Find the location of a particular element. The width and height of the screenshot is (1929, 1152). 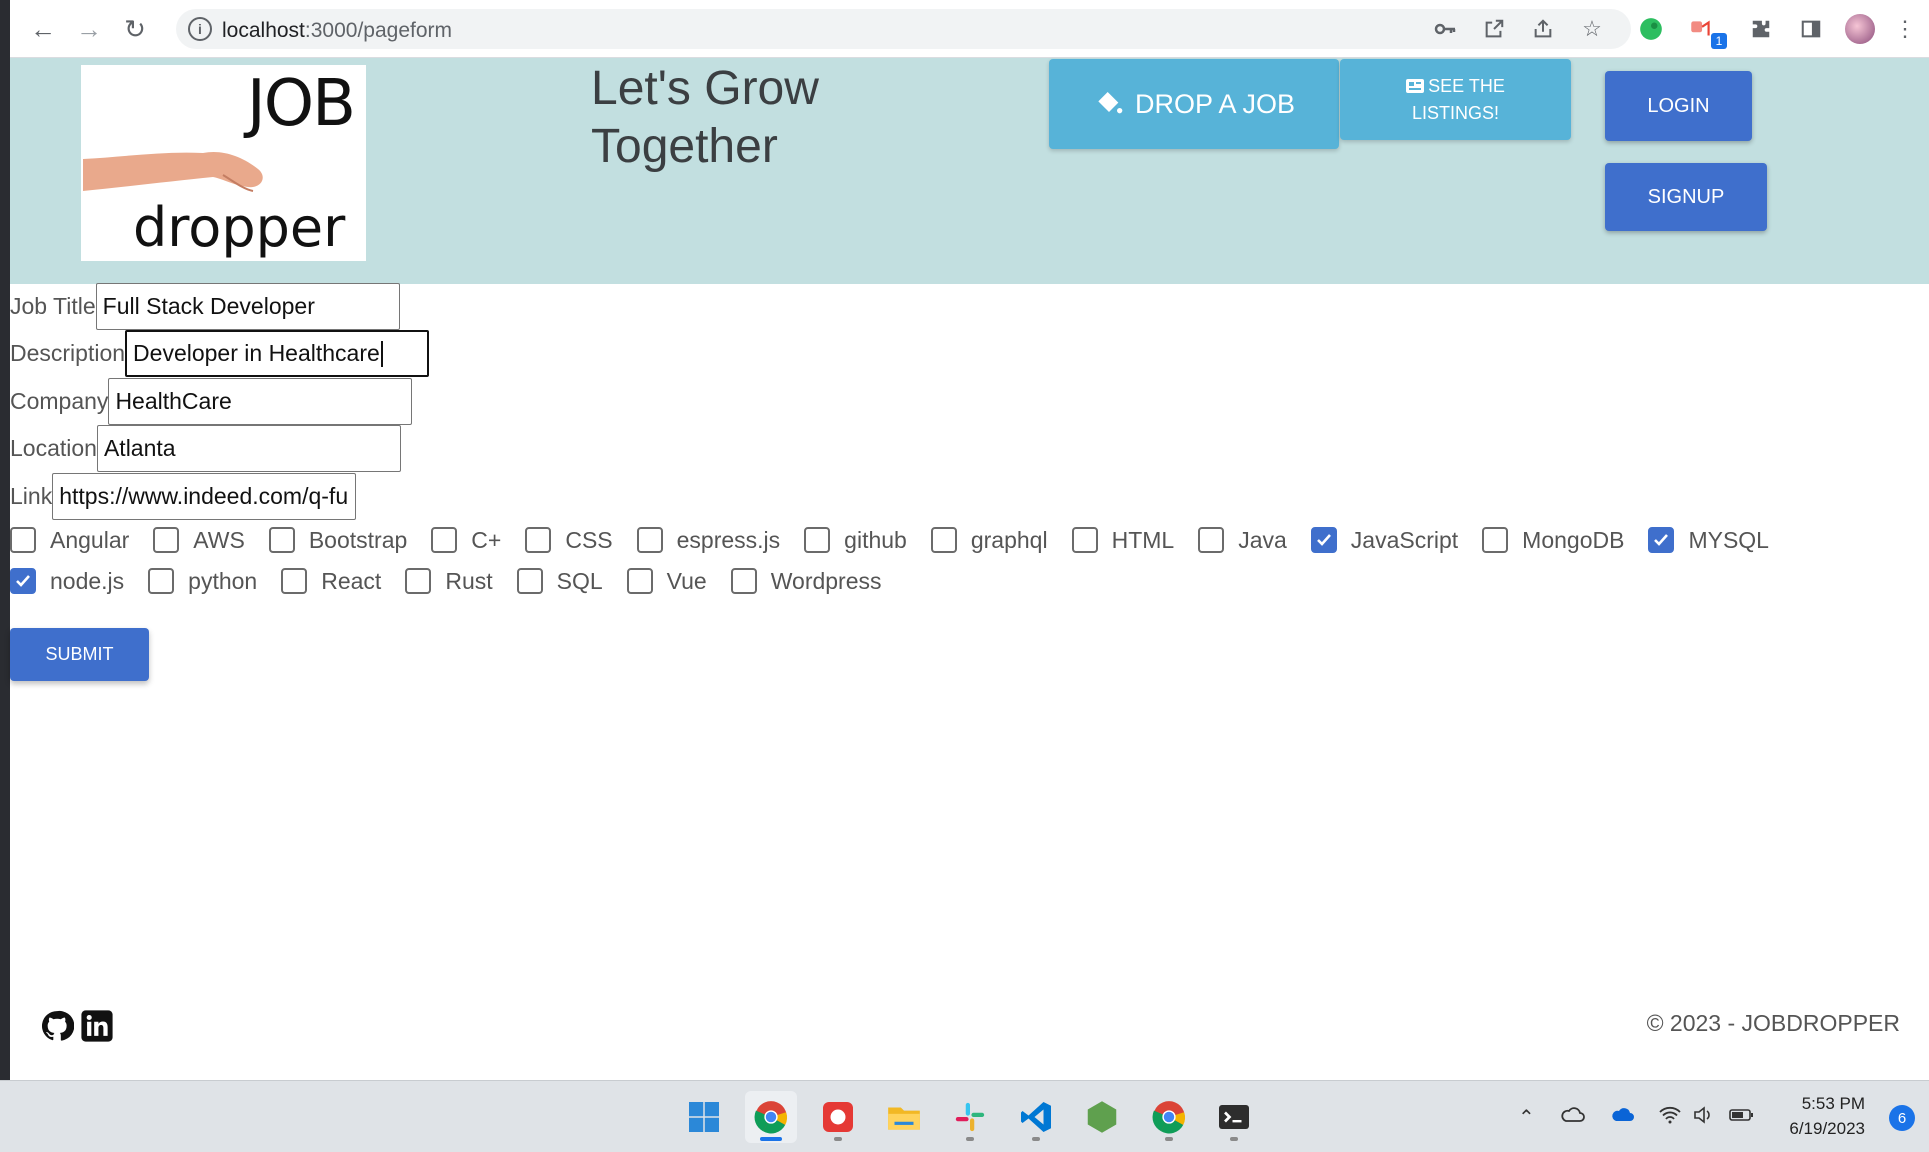

drop-a-job-button: DROP A JOB is located at coordinates (1194, 104).